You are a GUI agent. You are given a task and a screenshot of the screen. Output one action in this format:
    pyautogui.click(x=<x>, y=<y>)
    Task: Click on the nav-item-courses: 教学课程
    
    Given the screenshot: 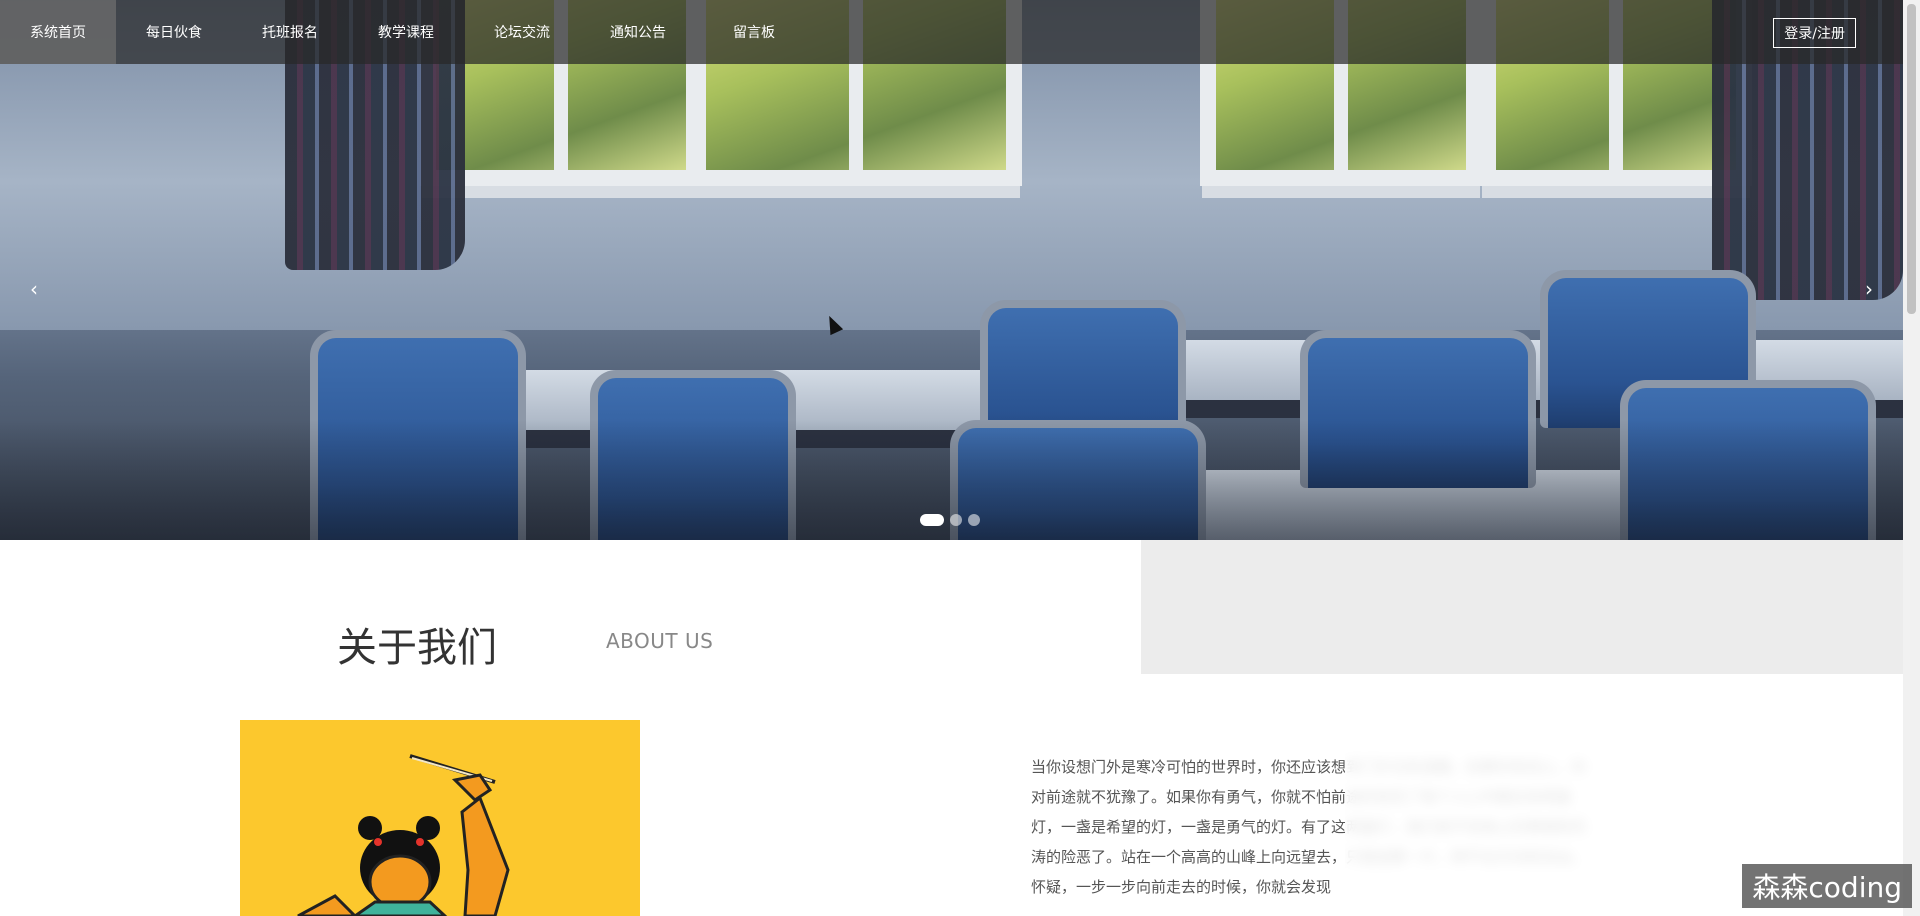 What is the action you would take?
    pyautogui.click(x=406, y=32)
    